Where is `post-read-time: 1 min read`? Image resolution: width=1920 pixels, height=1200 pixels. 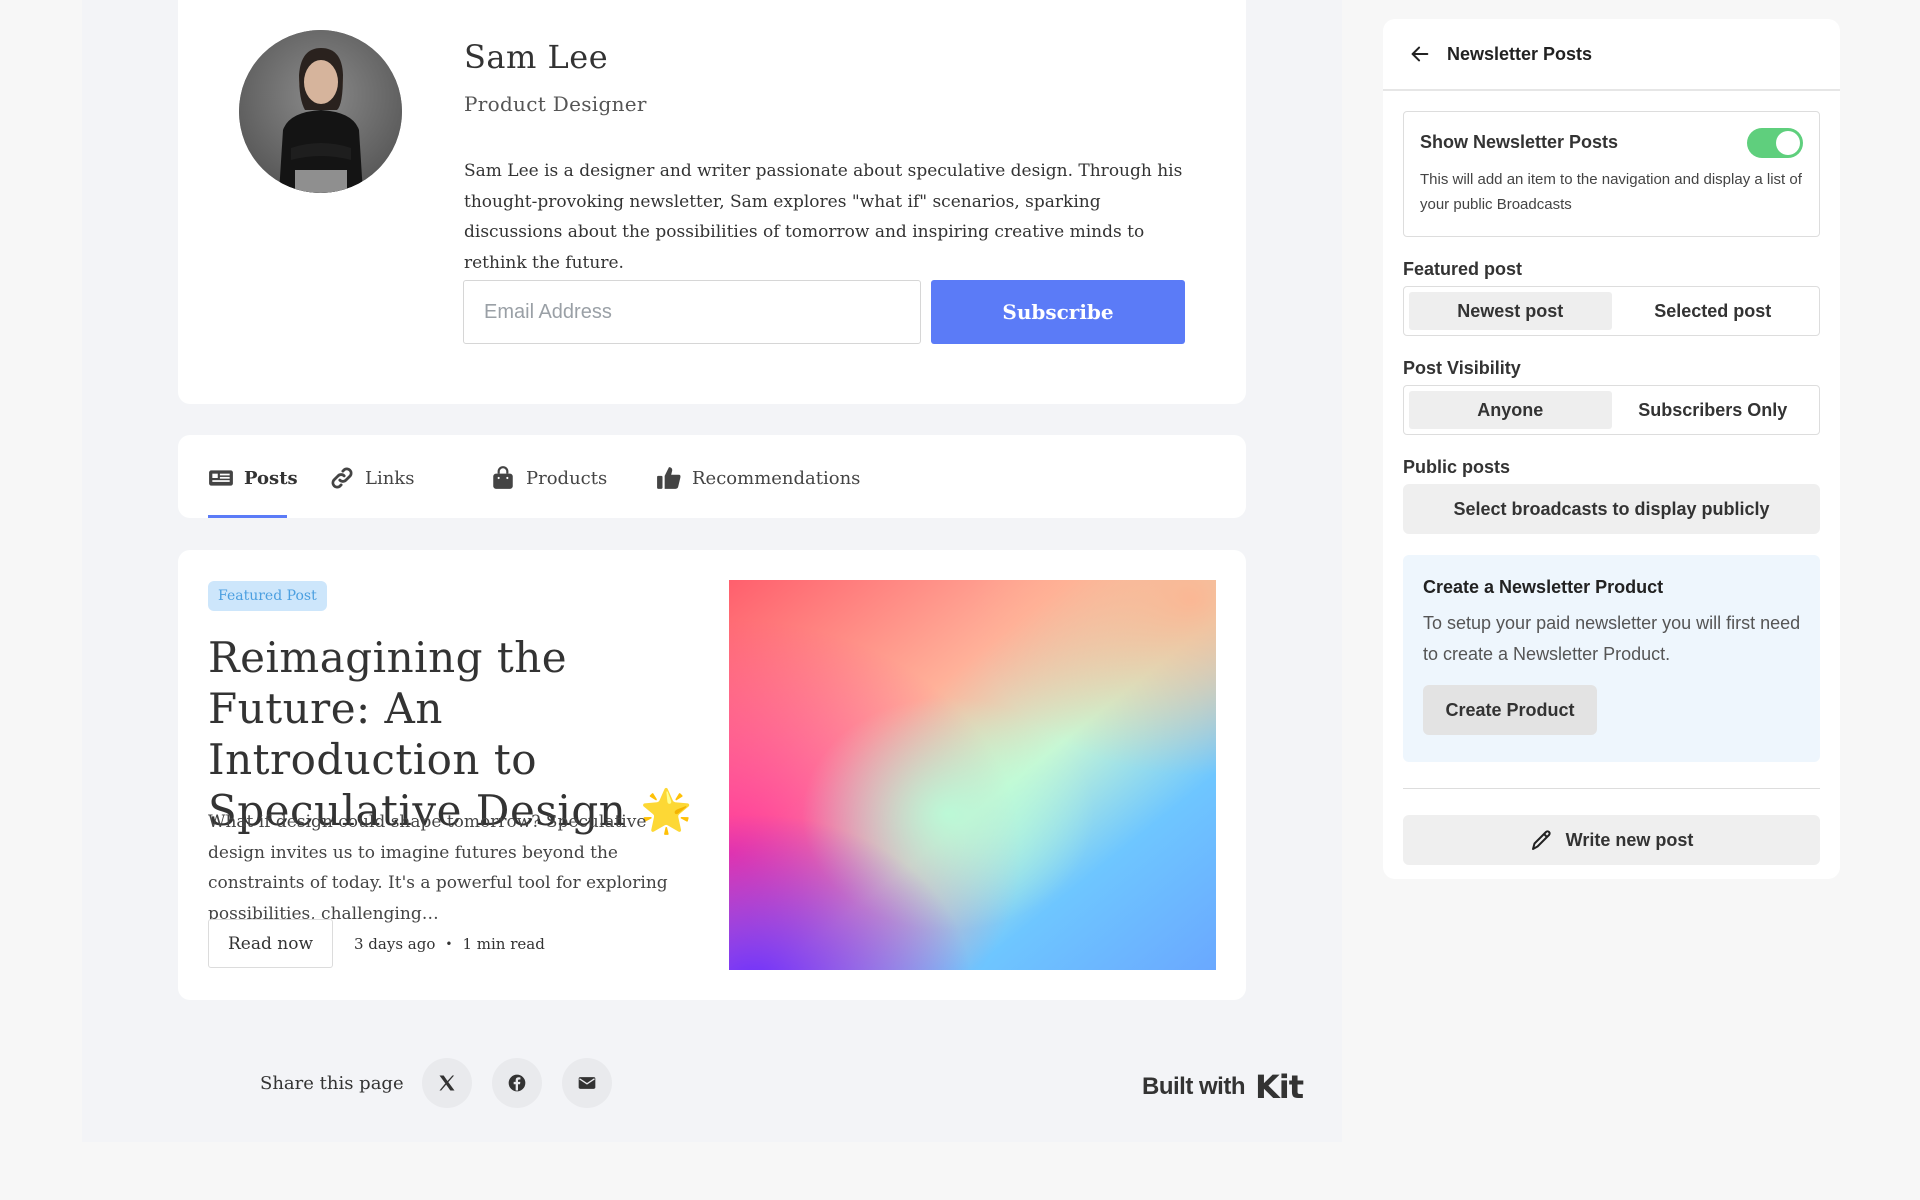 post-read-time: 1 min read is located at coordinates (503, 944).